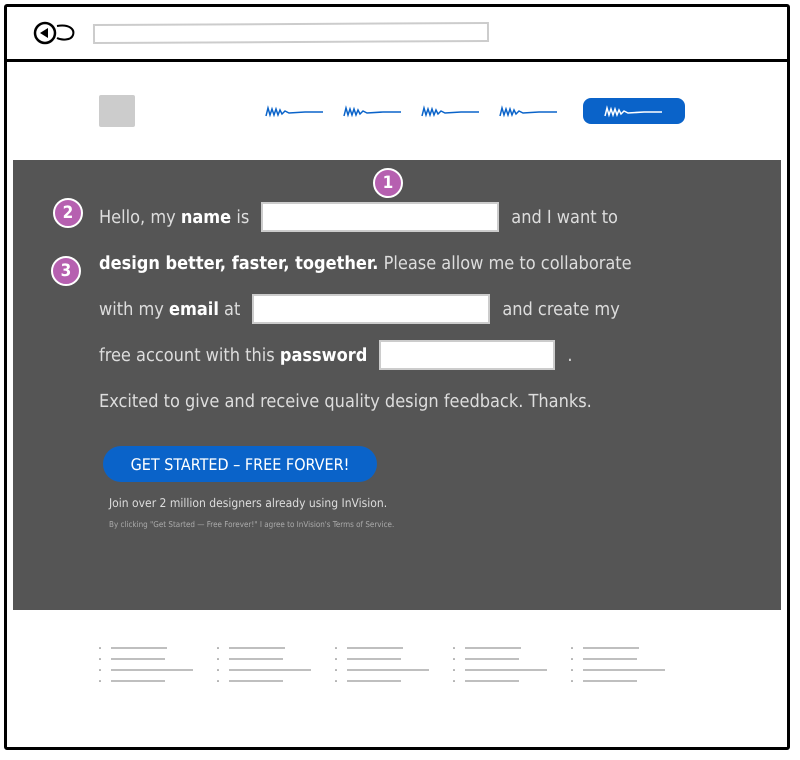 This screenshot has width=800, height=760. I want to click on step-marker: 1, so click(388, 183).